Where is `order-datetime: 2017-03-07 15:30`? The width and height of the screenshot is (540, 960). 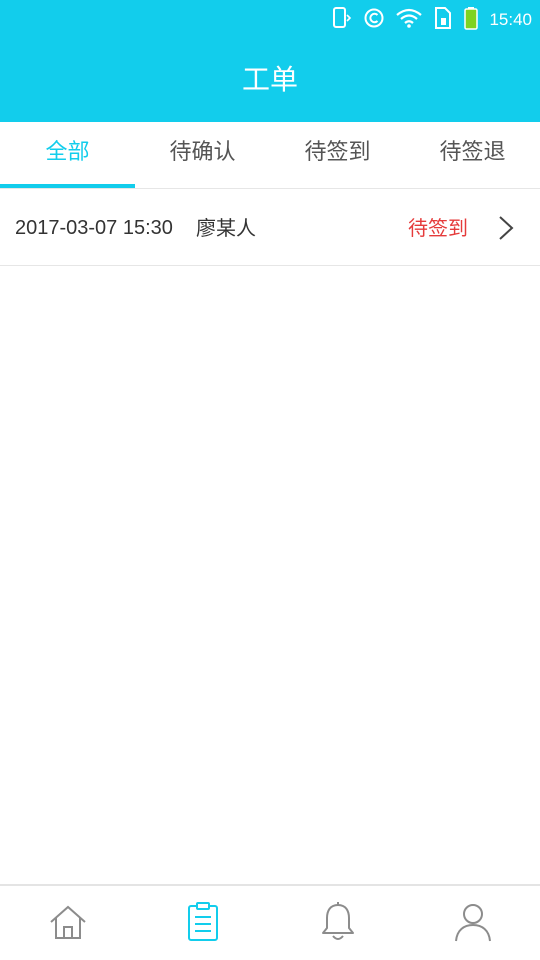
order-datetime: 2017-03-07 15:30 is located at coordinates (94, 228).